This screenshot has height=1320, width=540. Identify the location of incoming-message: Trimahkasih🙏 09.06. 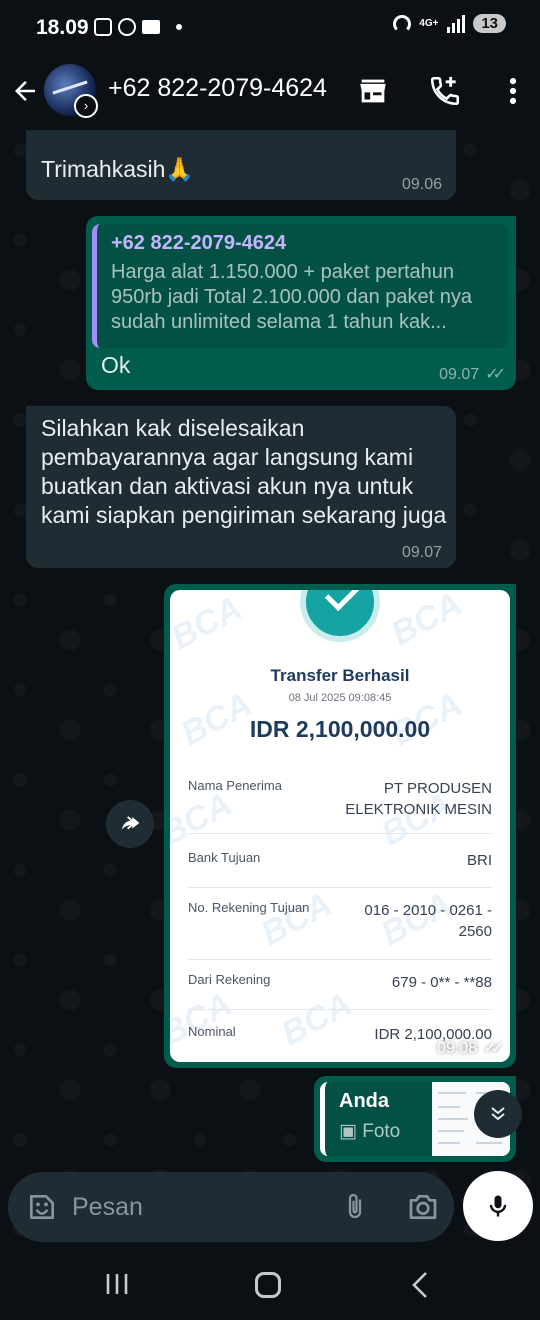
(241, 165).